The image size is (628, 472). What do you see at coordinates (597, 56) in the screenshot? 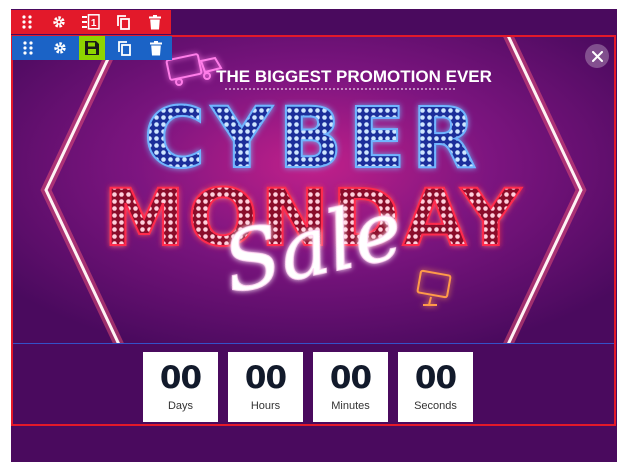
I see `close-icon` at bounding box center [597, 56].